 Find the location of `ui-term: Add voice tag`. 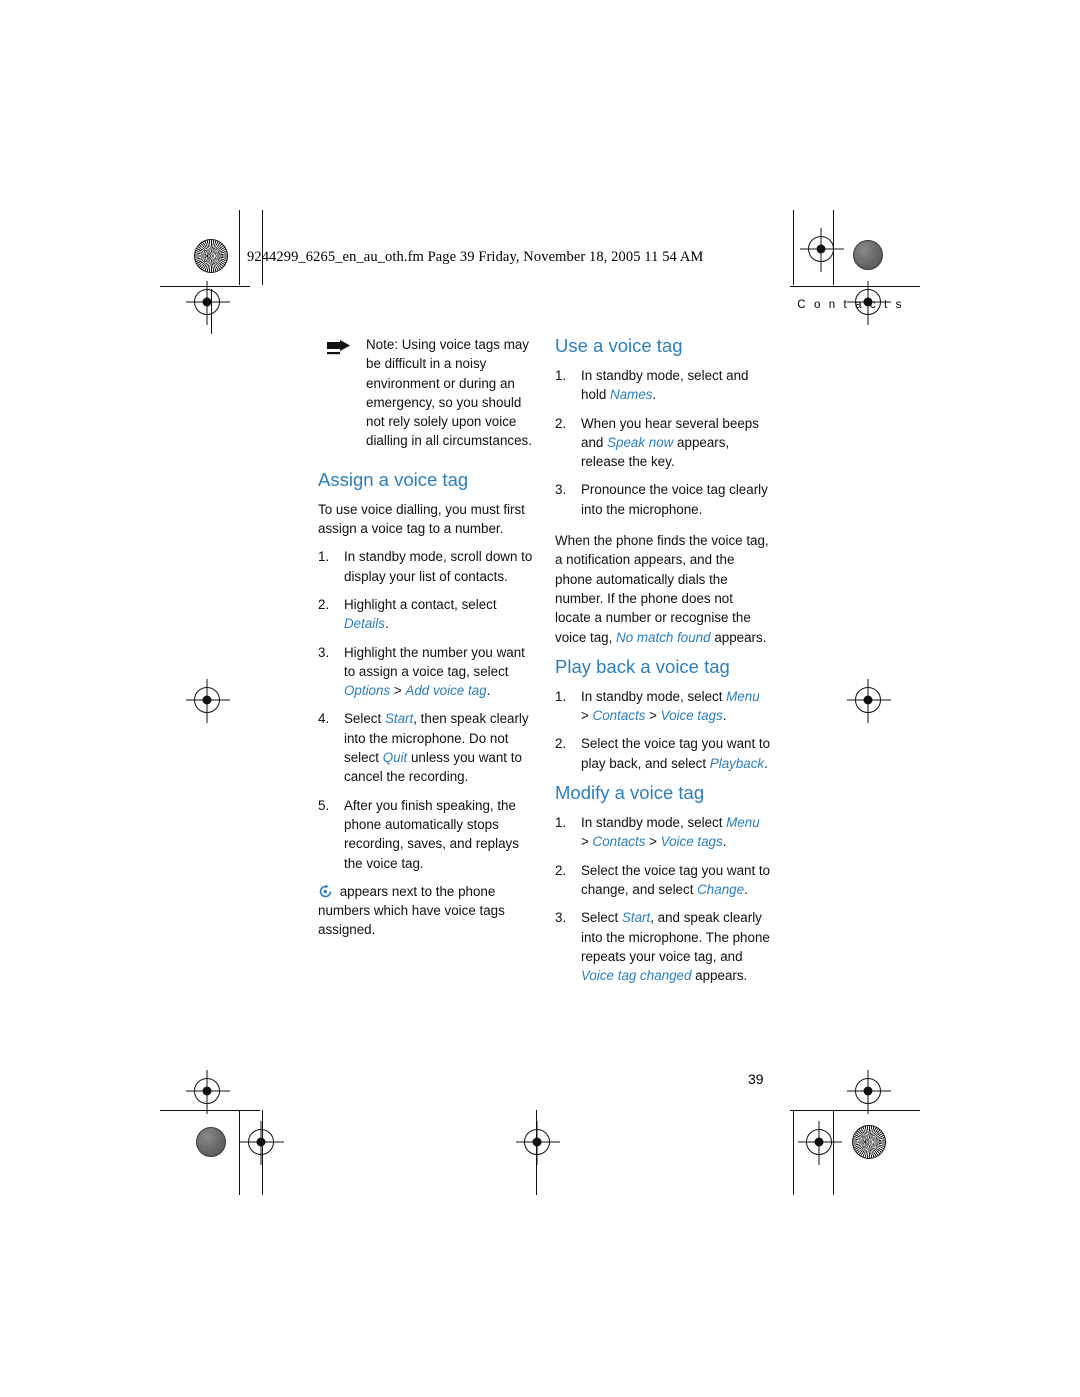

ui-term: Add voice tag is located at coordinates (446, 691).